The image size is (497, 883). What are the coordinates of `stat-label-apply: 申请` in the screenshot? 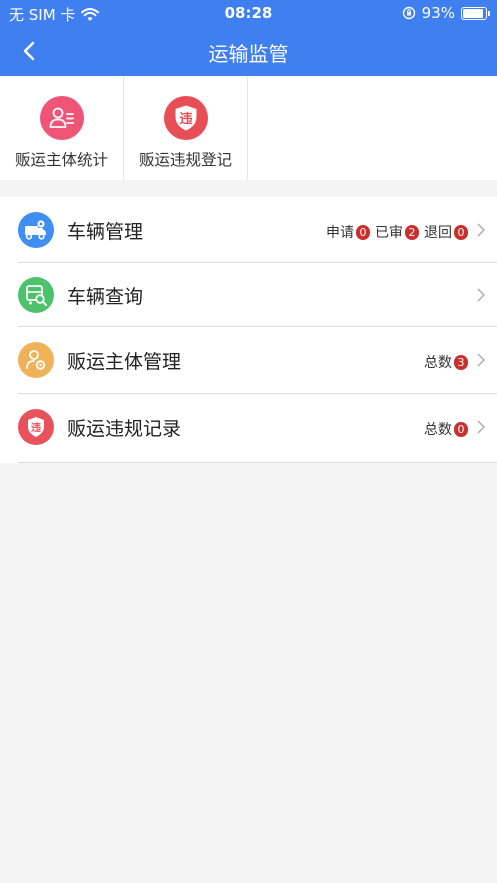 It's located at (340, 233).